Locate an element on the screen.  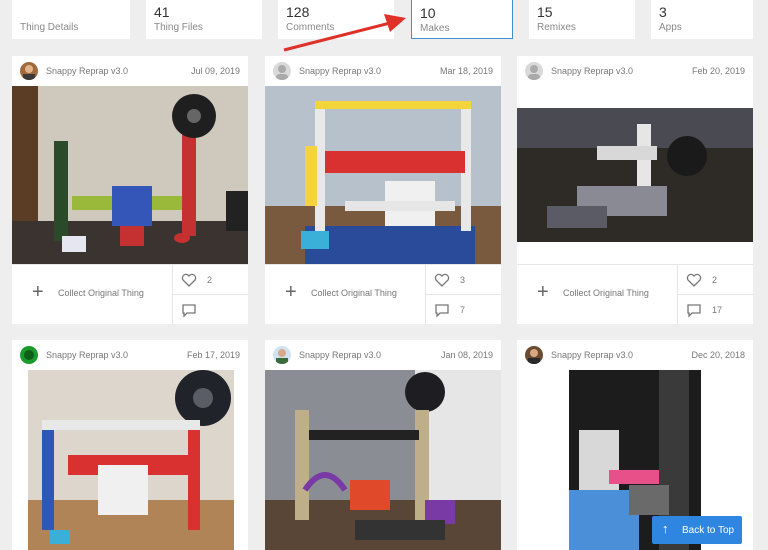
tab-count: 15 is located at coordinates (545, 12).